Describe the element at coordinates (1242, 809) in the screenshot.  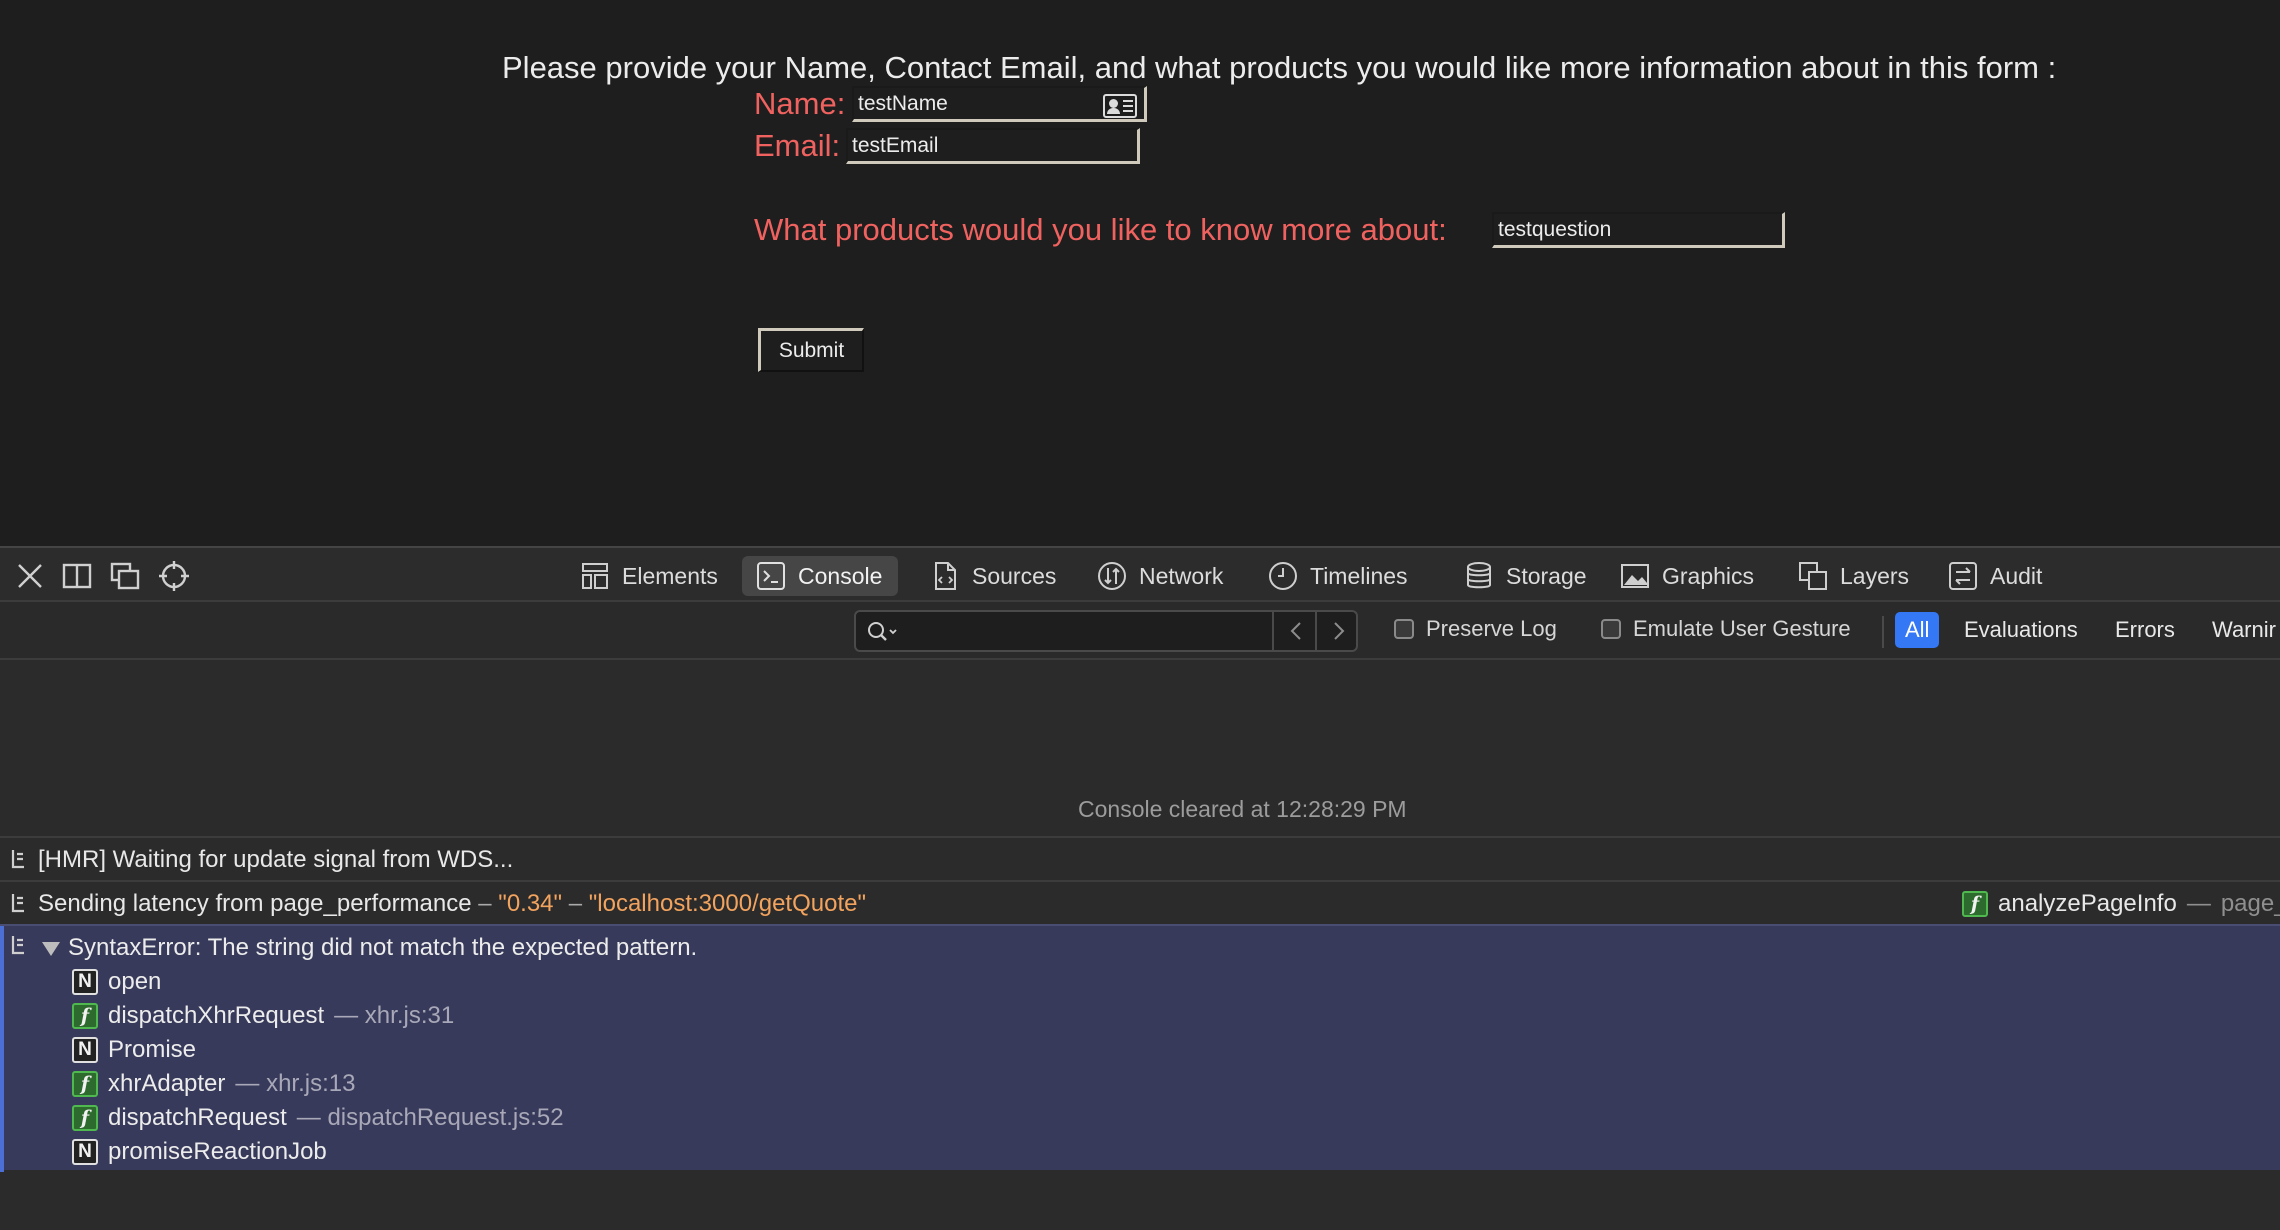
I see `console-cleared-message: Console cleared at 12:28:29 PM` at that location.